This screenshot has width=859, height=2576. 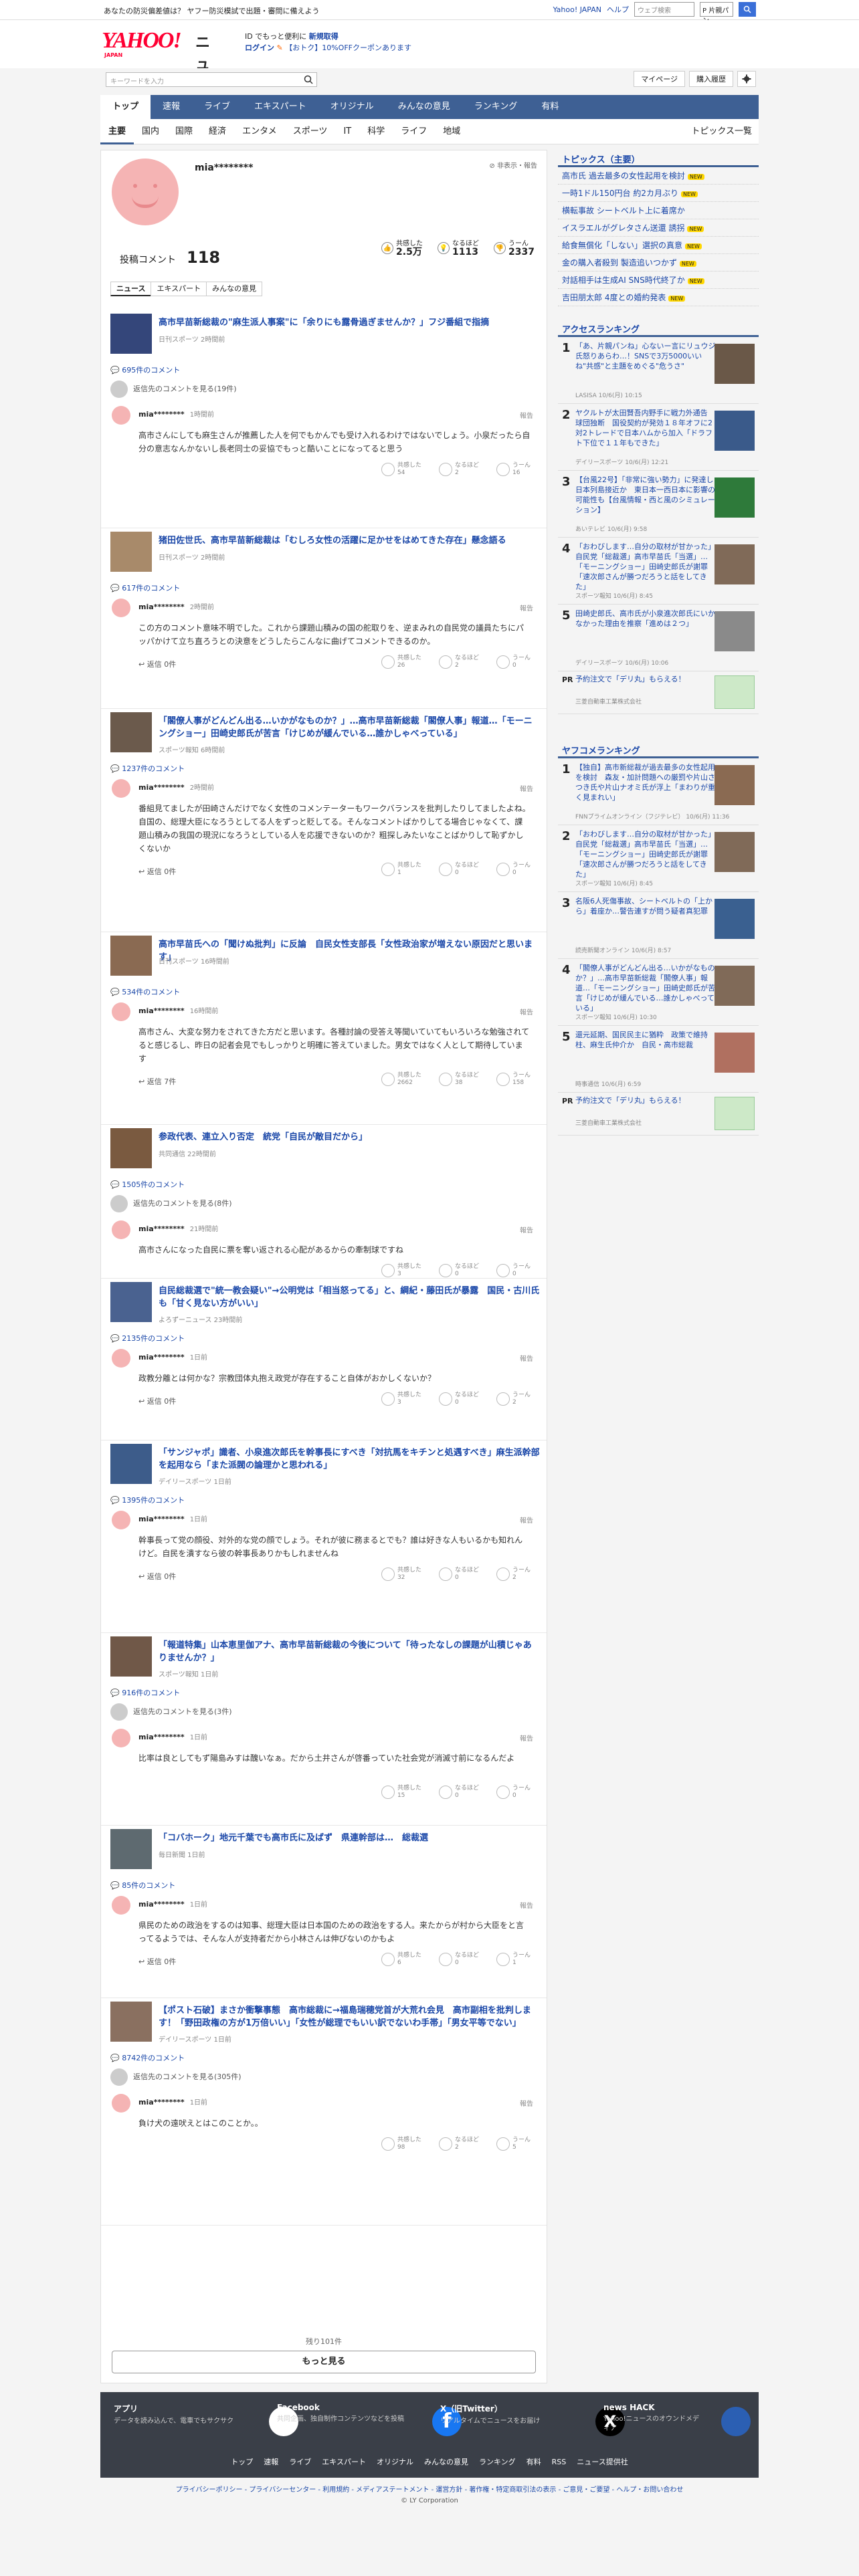 I want to click on register-link: 新規取得, so click(x=324, y=37).